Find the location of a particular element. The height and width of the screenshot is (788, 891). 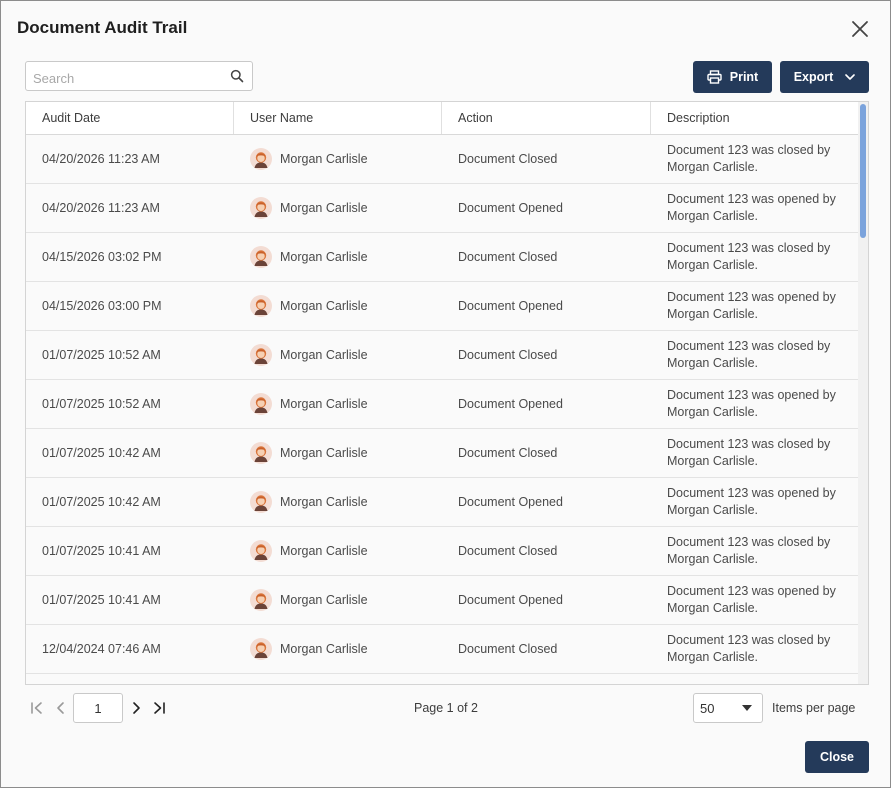

export-button: Export is located at coordinates (824, 77).